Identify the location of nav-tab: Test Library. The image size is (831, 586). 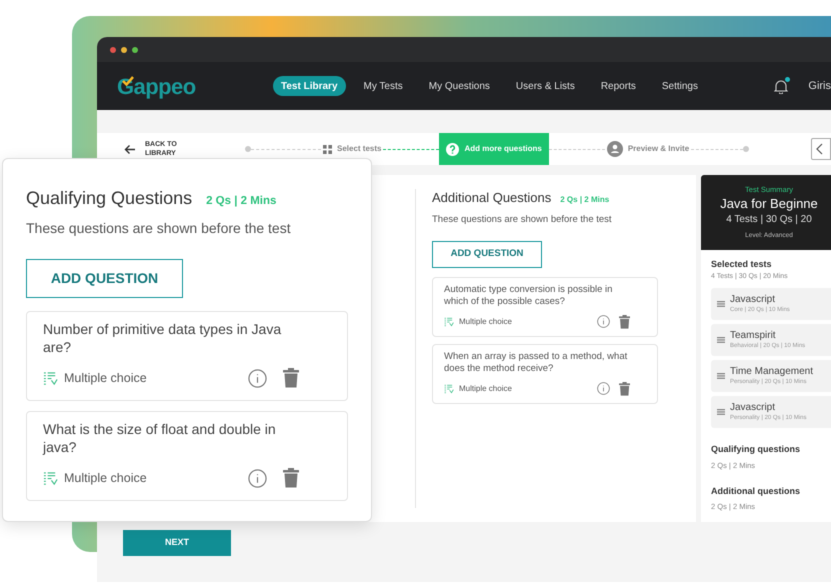
(309, 86).